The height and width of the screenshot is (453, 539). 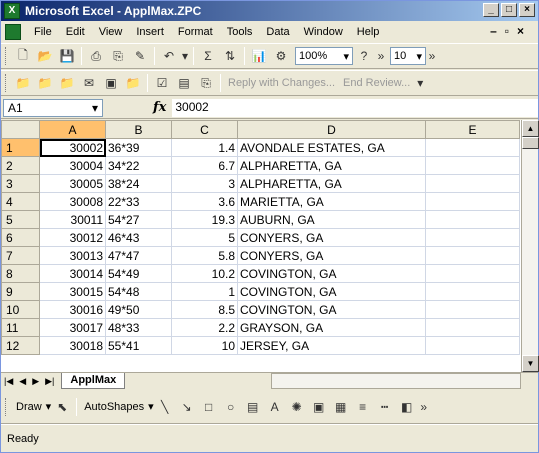 What do you see at coordinates (8, 381) in the screenshot?
I see `first-sheet-icon: |◀` at bounding box center [8, 381].